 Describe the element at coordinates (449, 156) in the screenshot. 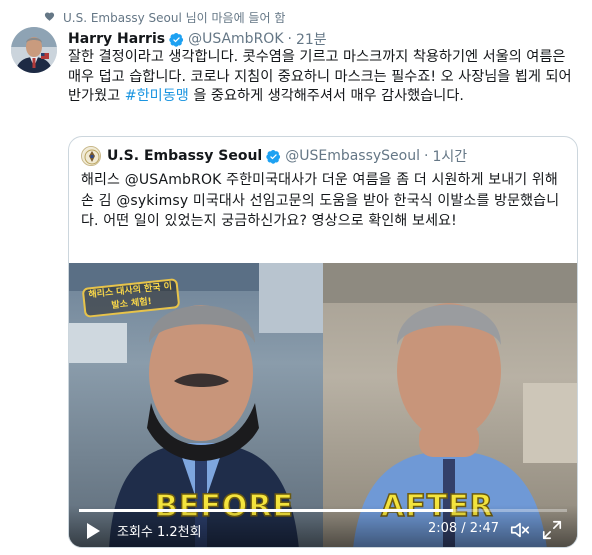

I see `quoted-tweet-time: 1시간` at that location.